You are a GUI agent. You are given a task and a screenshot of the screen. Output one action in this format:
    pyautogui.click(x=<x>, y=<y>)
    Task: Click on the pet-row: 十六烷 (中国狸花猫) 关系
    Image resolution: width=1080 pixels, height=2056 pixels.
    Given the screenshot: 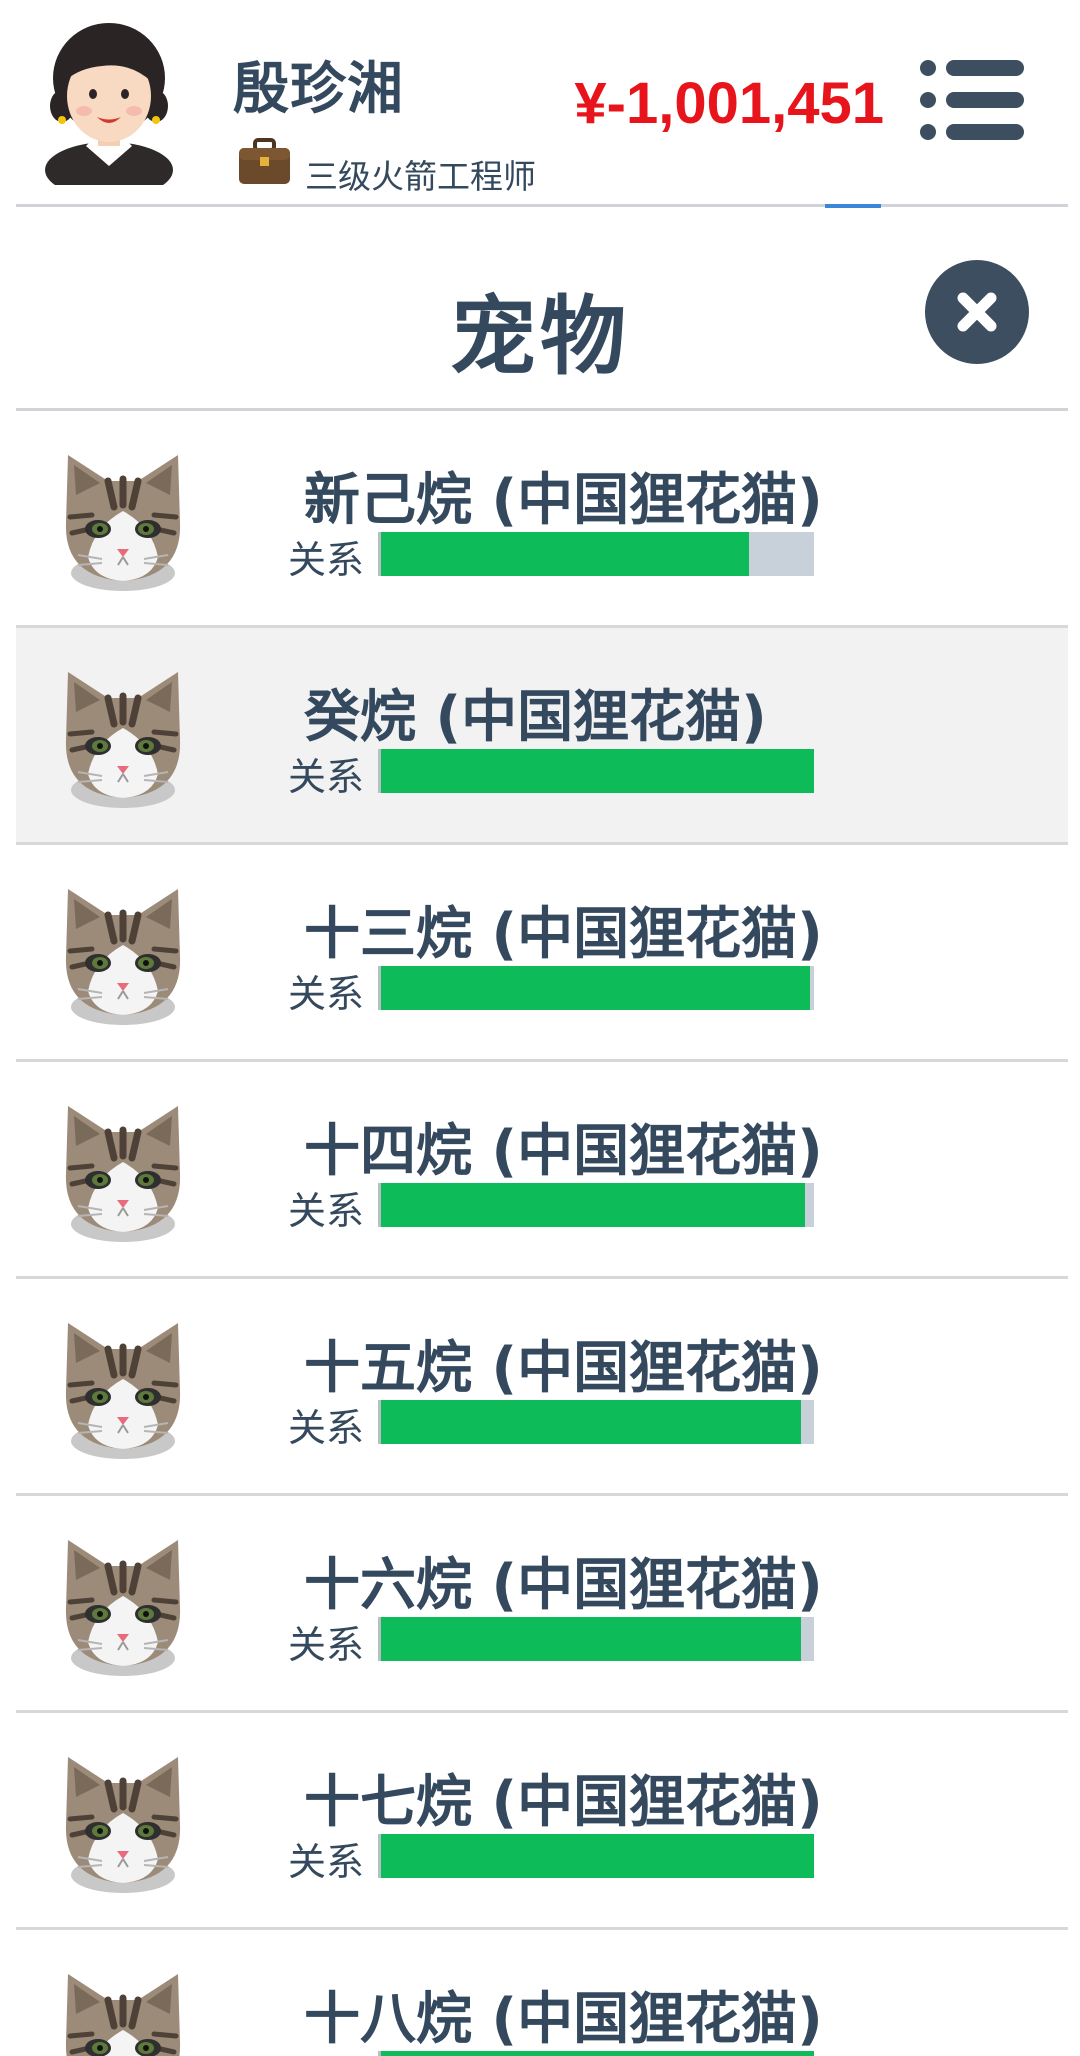 What is the action you would take?
    pyautogui.click(x=542, y=1604)
    